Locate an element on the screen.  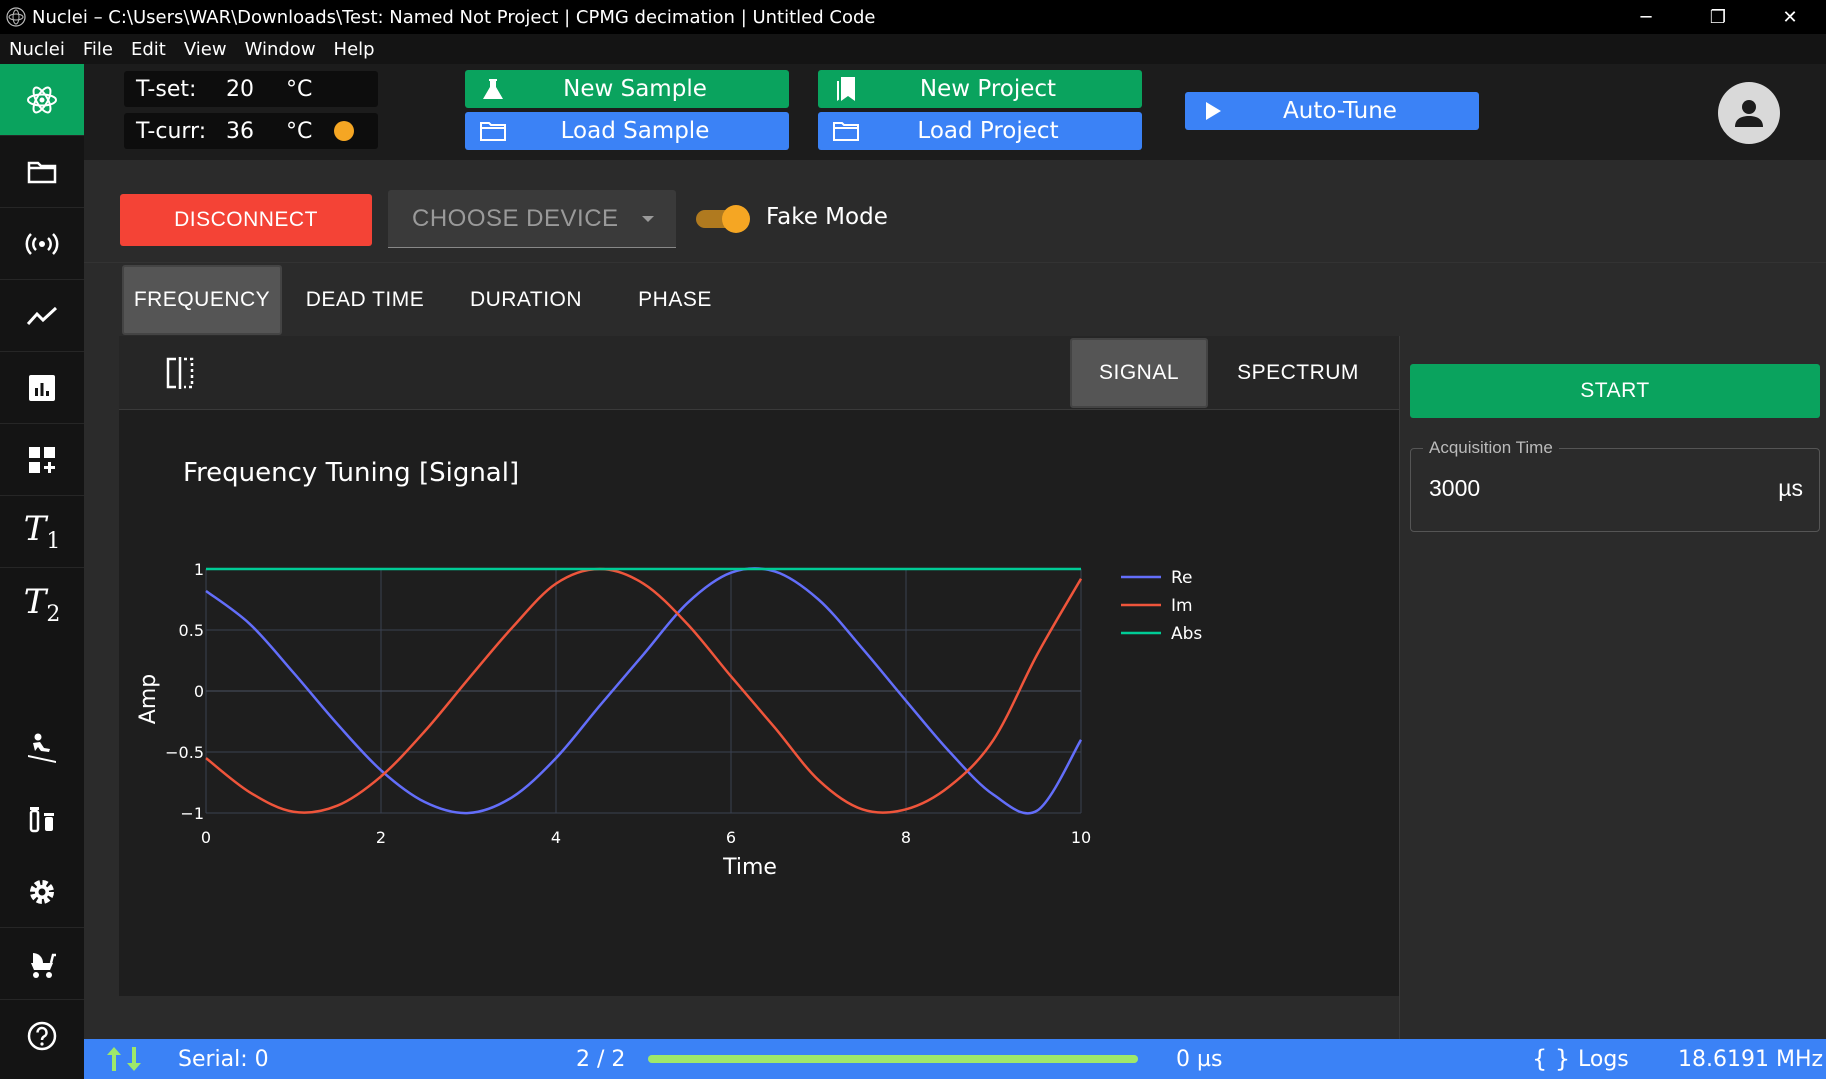
sledding-icon is located at coordinates (42, 748).